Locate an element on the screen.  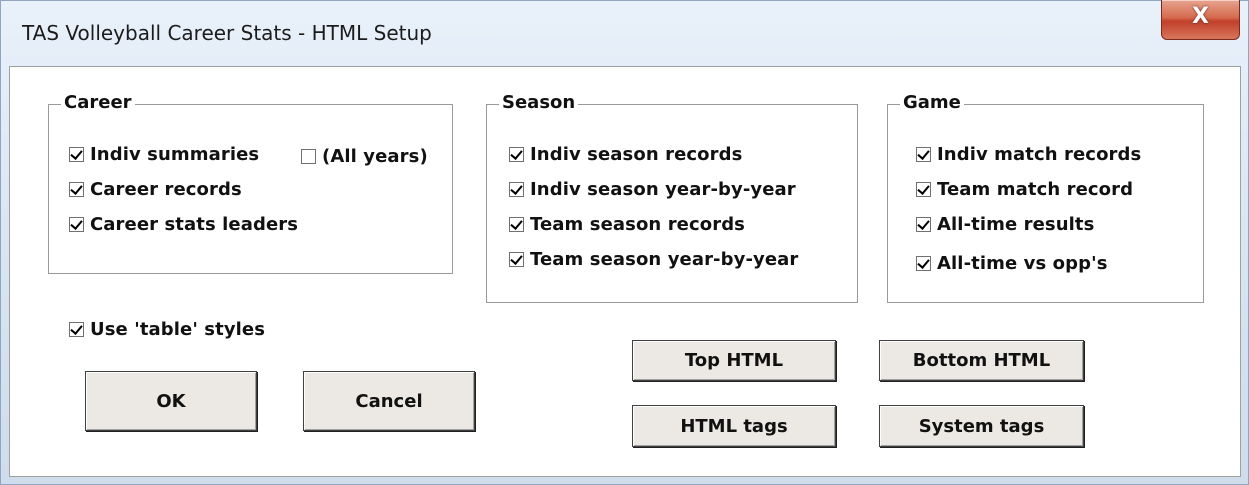
indiv-season-year-by-year-checkbox-box is located at coordinates (516, 189).